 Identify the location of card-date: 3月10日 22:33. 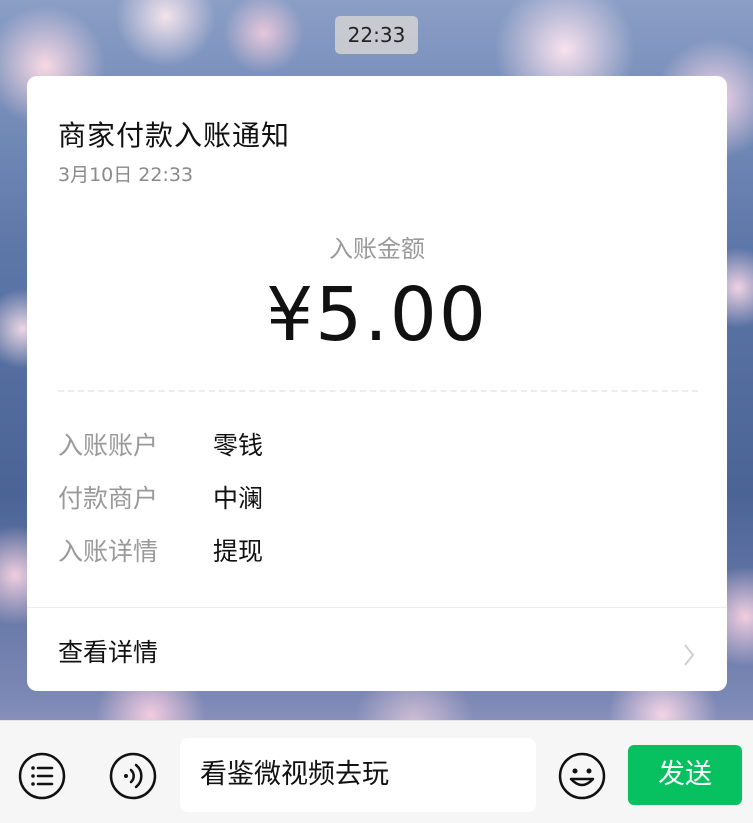
(126, 175).